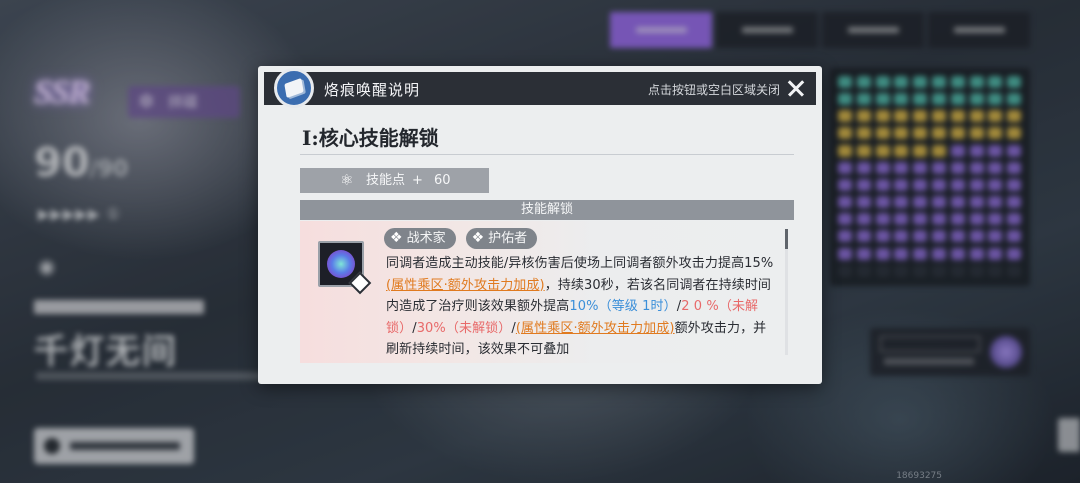 Image resolution: width=1080 pixels, height=483 pixels. What do you see at coordinates (547, 154) in the screenshot?
I see `section-divider` at bounding box center [547, 154].